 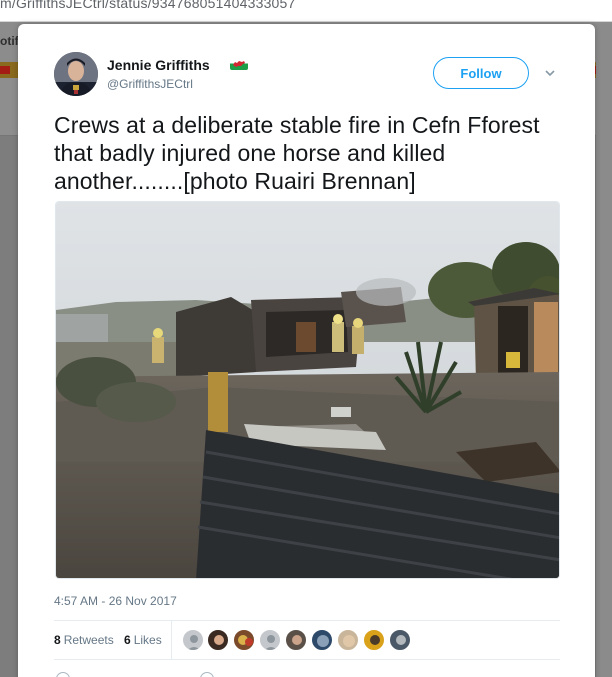 I want to click on likes-count: 6, so click(x=127, y=640).